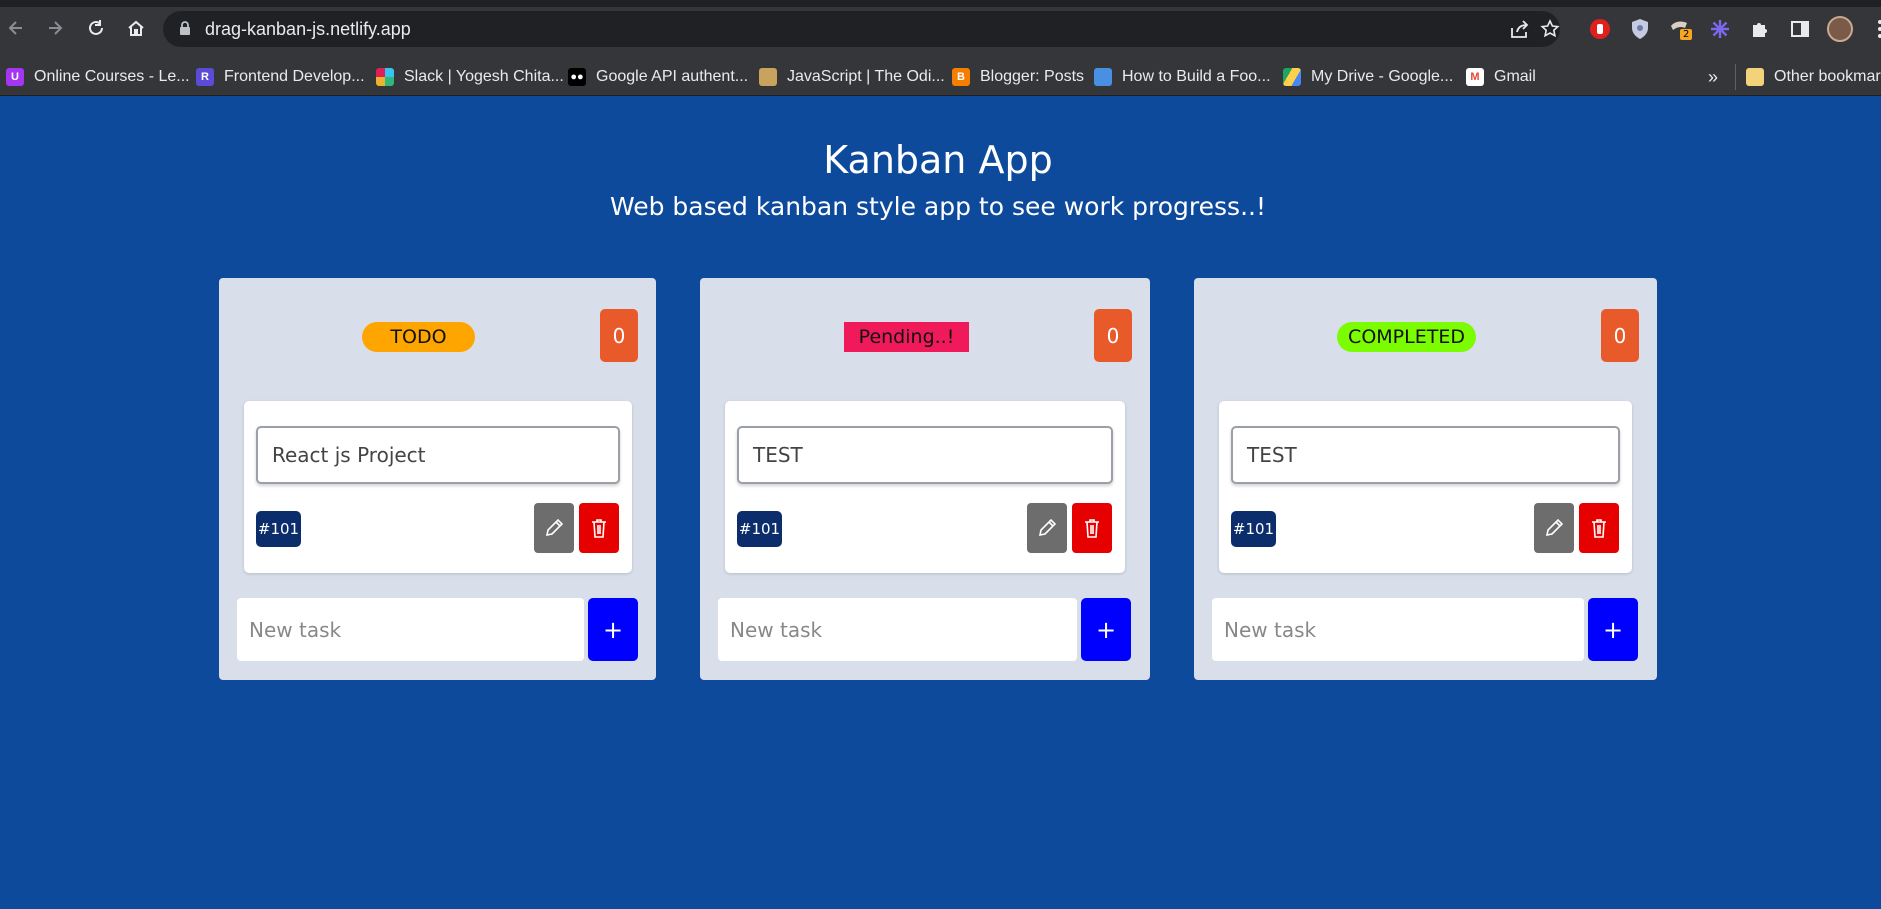  I want to click on extension-odin: 2, so click(1680, 29).